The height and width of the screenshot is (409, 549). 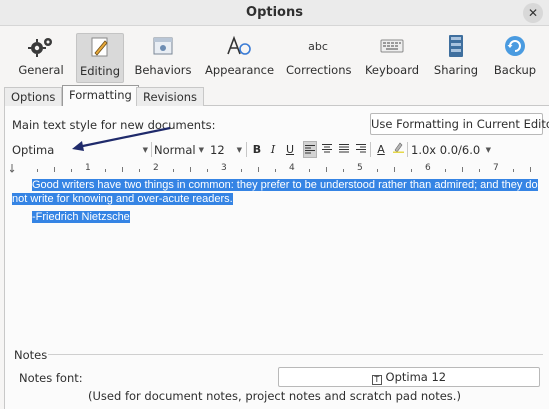 What do you see at coordinates (381, 149) in the screenshot?
I see `text-color-button: A` at bounding box center [381, 149].